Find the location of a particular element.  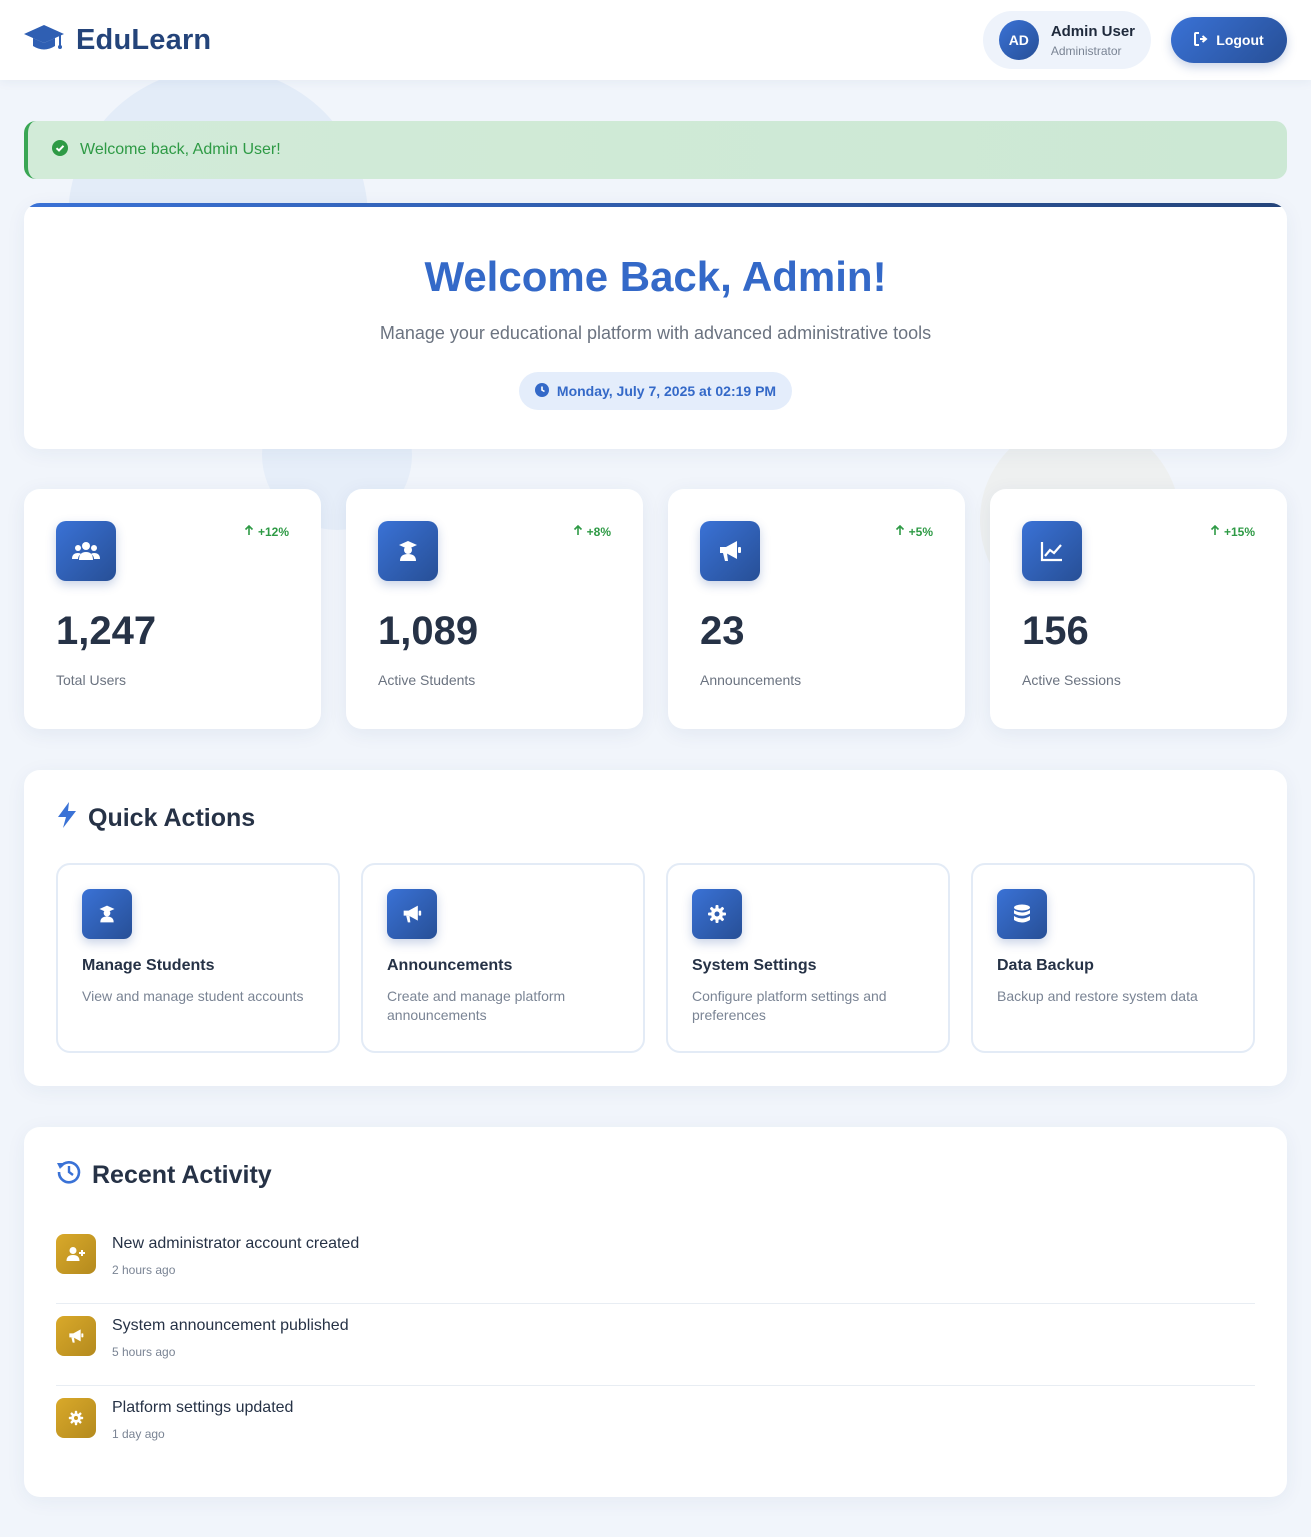

trend-value: +12% is located at coordinates (273, 532).